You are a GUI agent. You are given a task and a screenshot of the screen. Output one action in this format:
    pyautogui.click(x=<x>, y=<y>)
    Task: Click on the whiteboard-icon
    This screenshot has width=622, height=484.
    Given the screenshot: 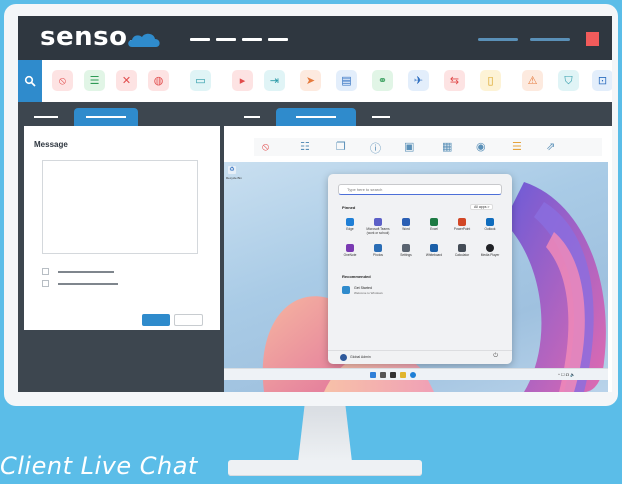 What is the action you would take?
    pyautogui.click(x=434, y=248)
    